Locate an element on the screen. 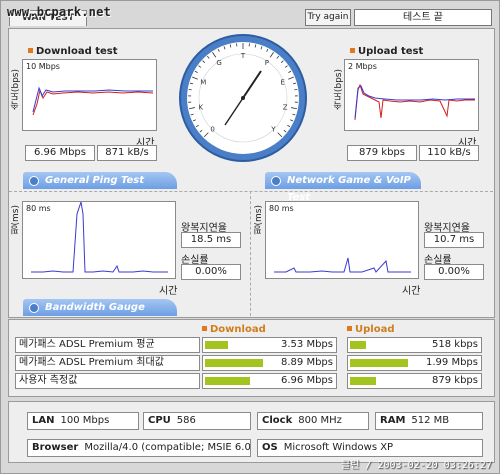  bandwidth-row-label: 메가패스 ADSL Premium 평균 is located at coordinates (107, 345).